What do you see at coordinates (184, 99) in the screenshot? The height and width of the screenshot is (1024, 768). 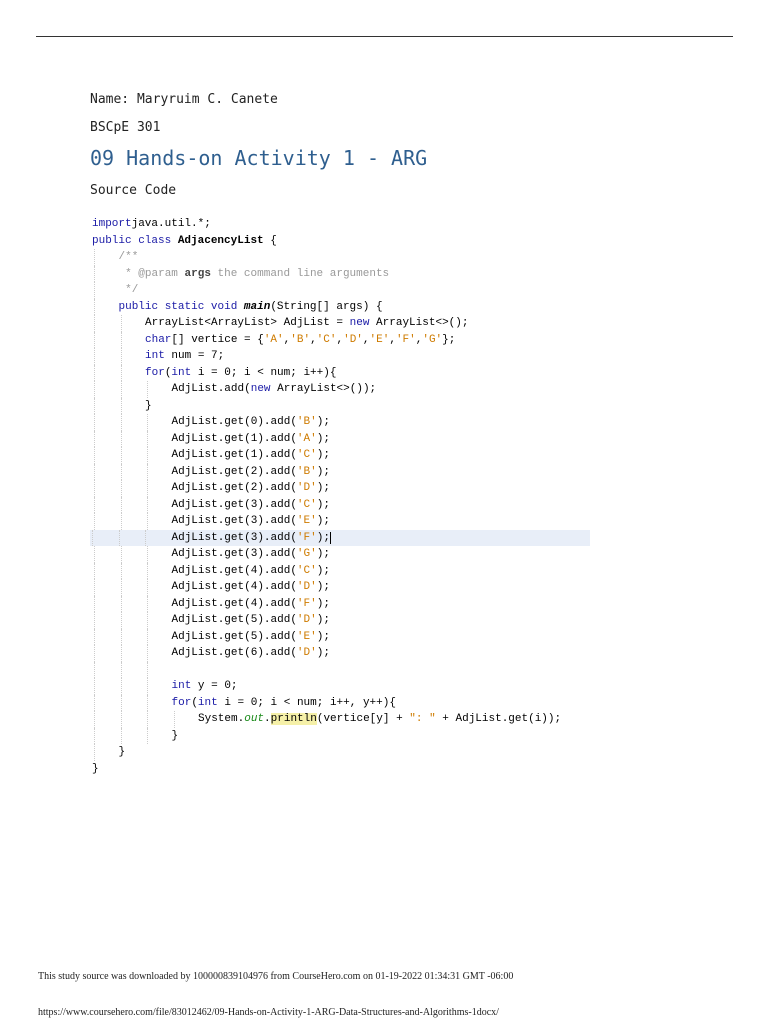 I see `student-name: Name: Maryruim C. Canete` at bounding box center [184, 99].